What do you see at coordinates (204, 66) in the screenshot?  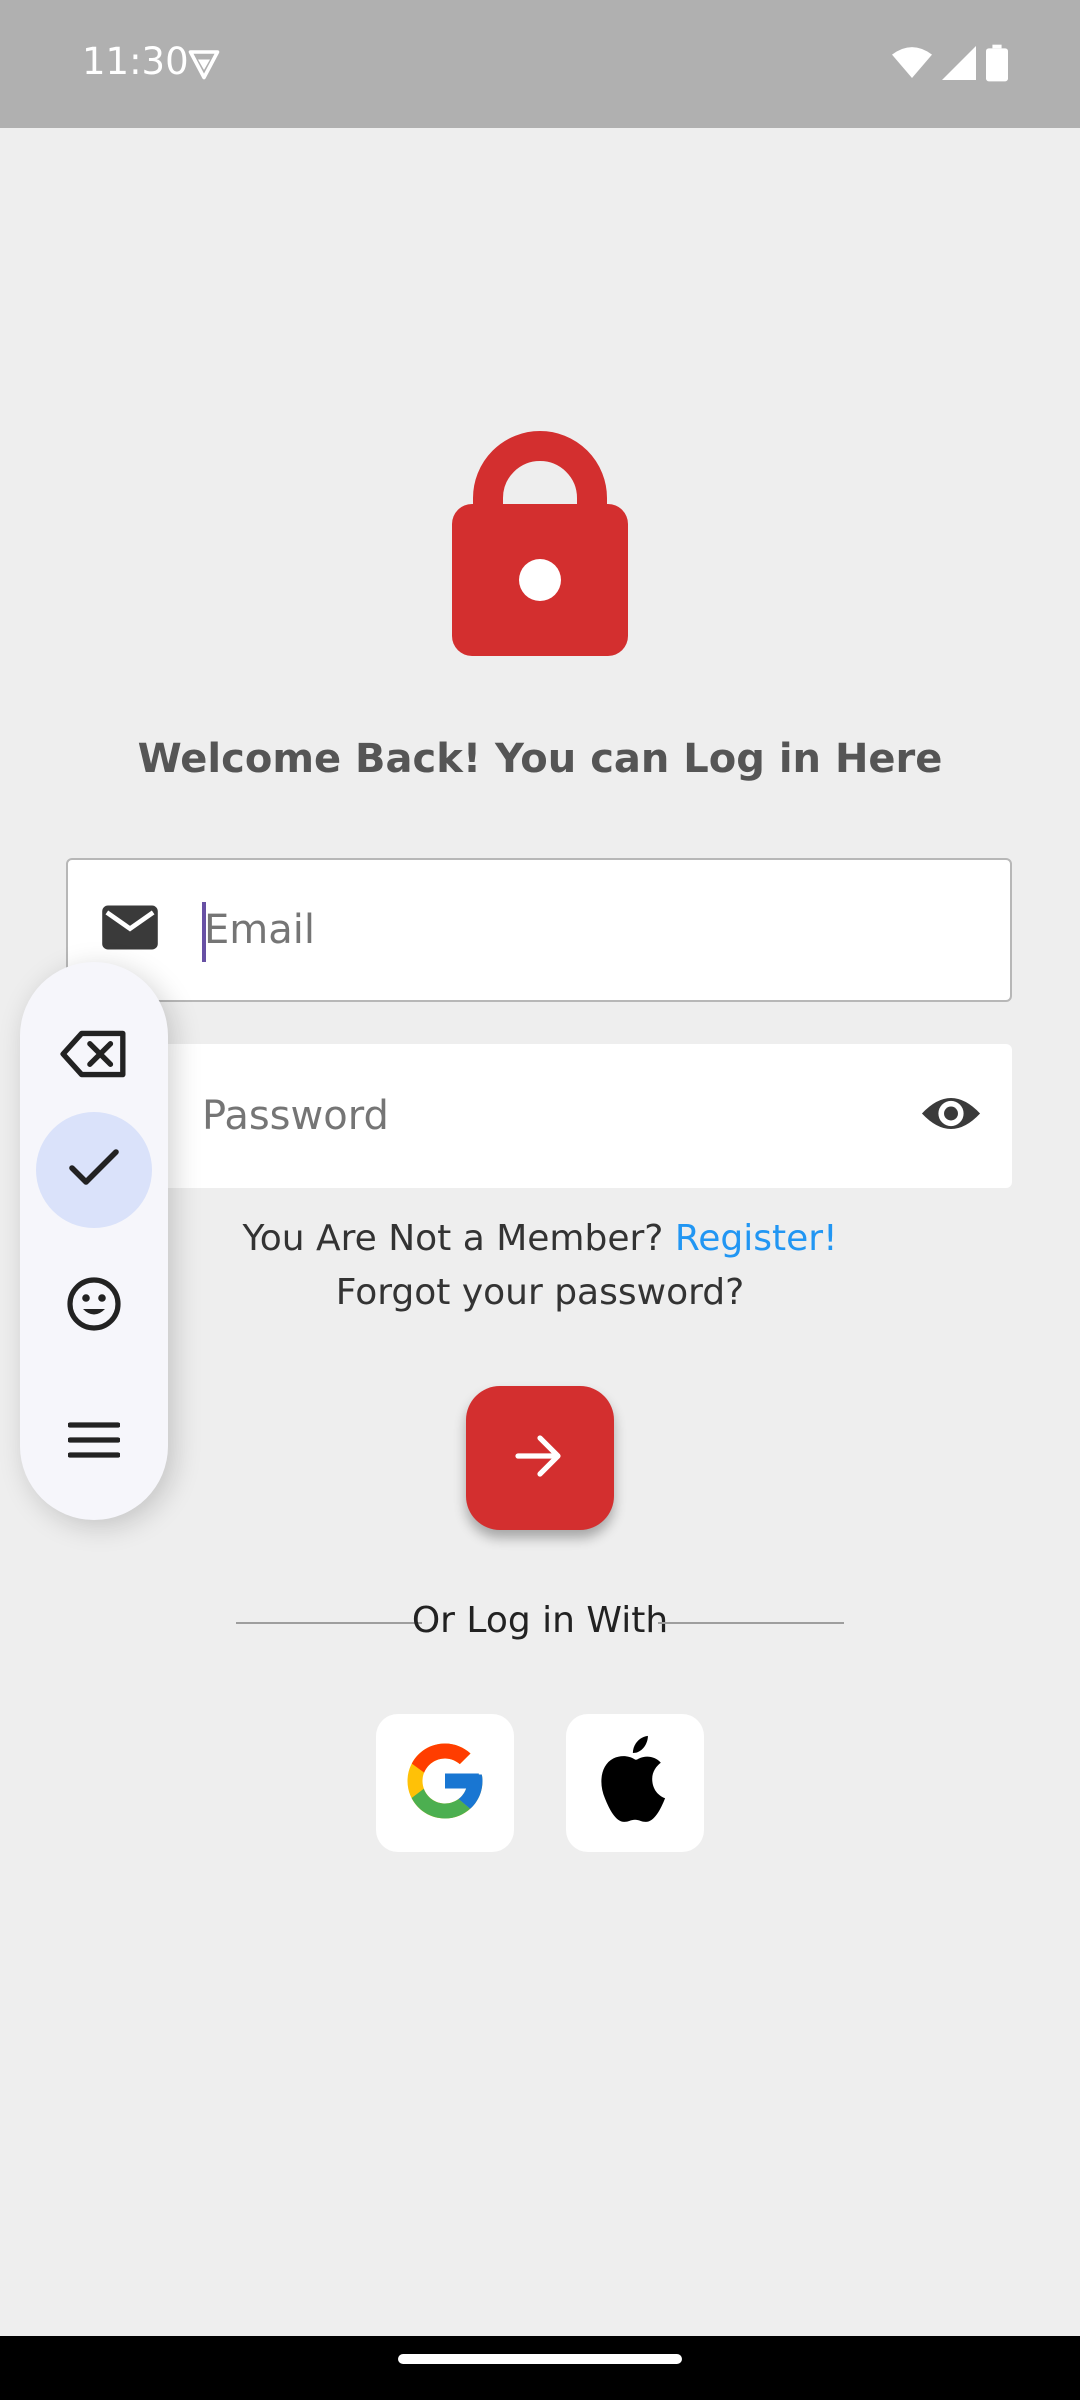 I see `vpn-icon` at bounding box center [204, 66].